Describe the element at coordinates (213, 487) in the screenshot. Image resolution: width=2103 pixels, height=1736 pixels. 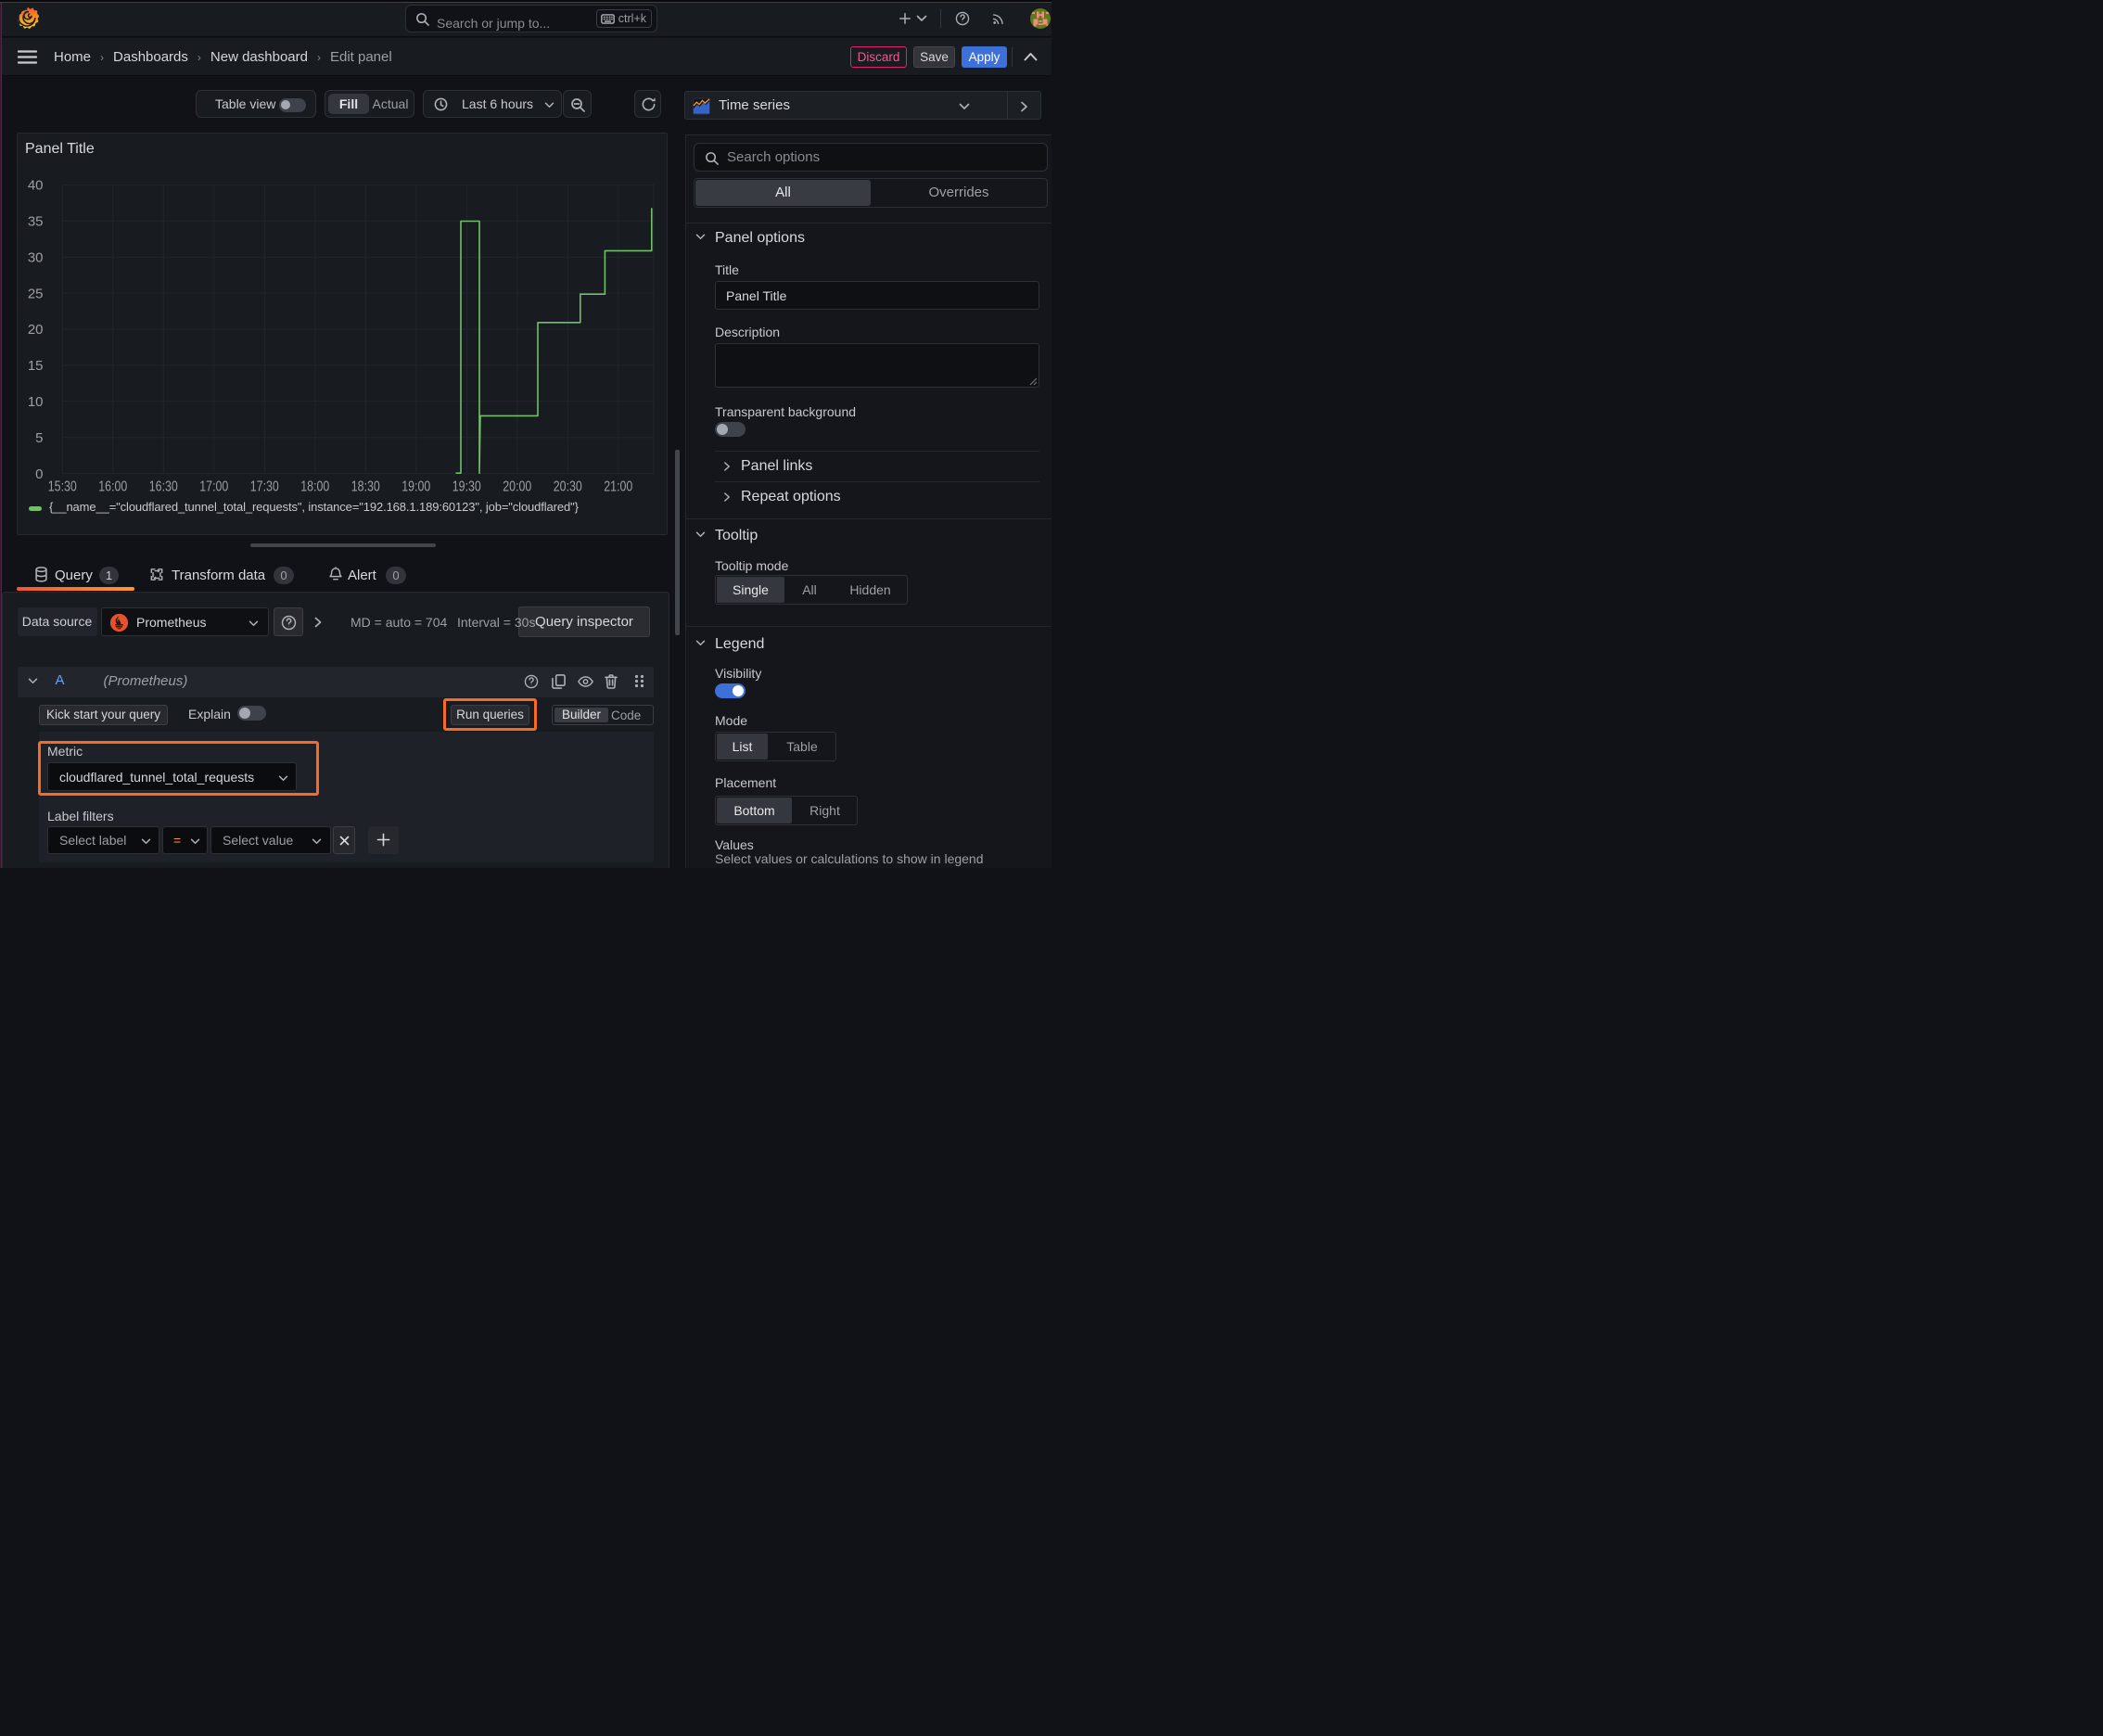
I see `svg-text: 17:00` at that location.